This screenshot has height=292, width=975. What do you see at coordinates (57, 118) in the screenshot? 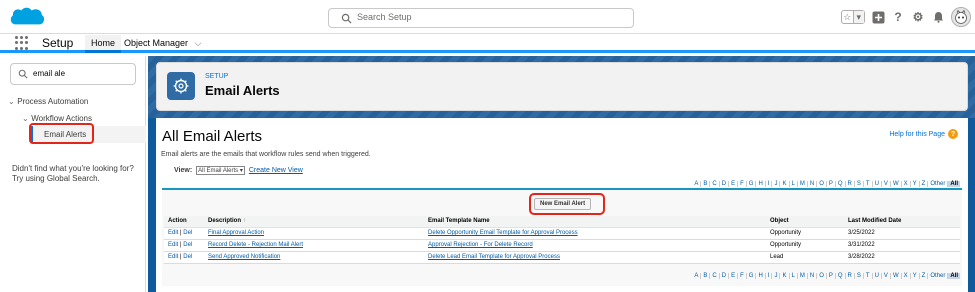
I see `tree-item-workflow-actions: ⌄ Workflow Actions` at bounding box center [57, 118].